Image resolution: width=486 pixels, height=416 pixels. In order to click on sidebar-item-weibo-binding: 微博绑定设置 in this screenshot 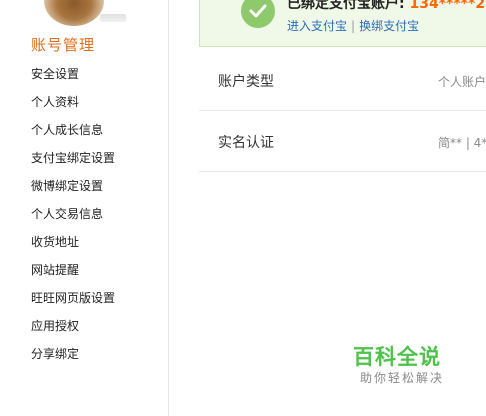, I will do `click(73, 190)`.